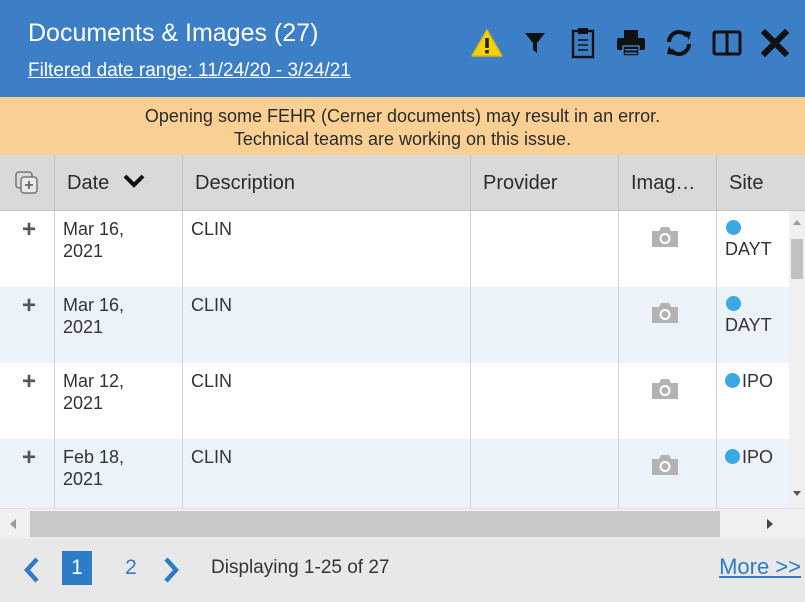  I want to click on table-header: Date Description Provider Imag… Site, so click(402, 183).